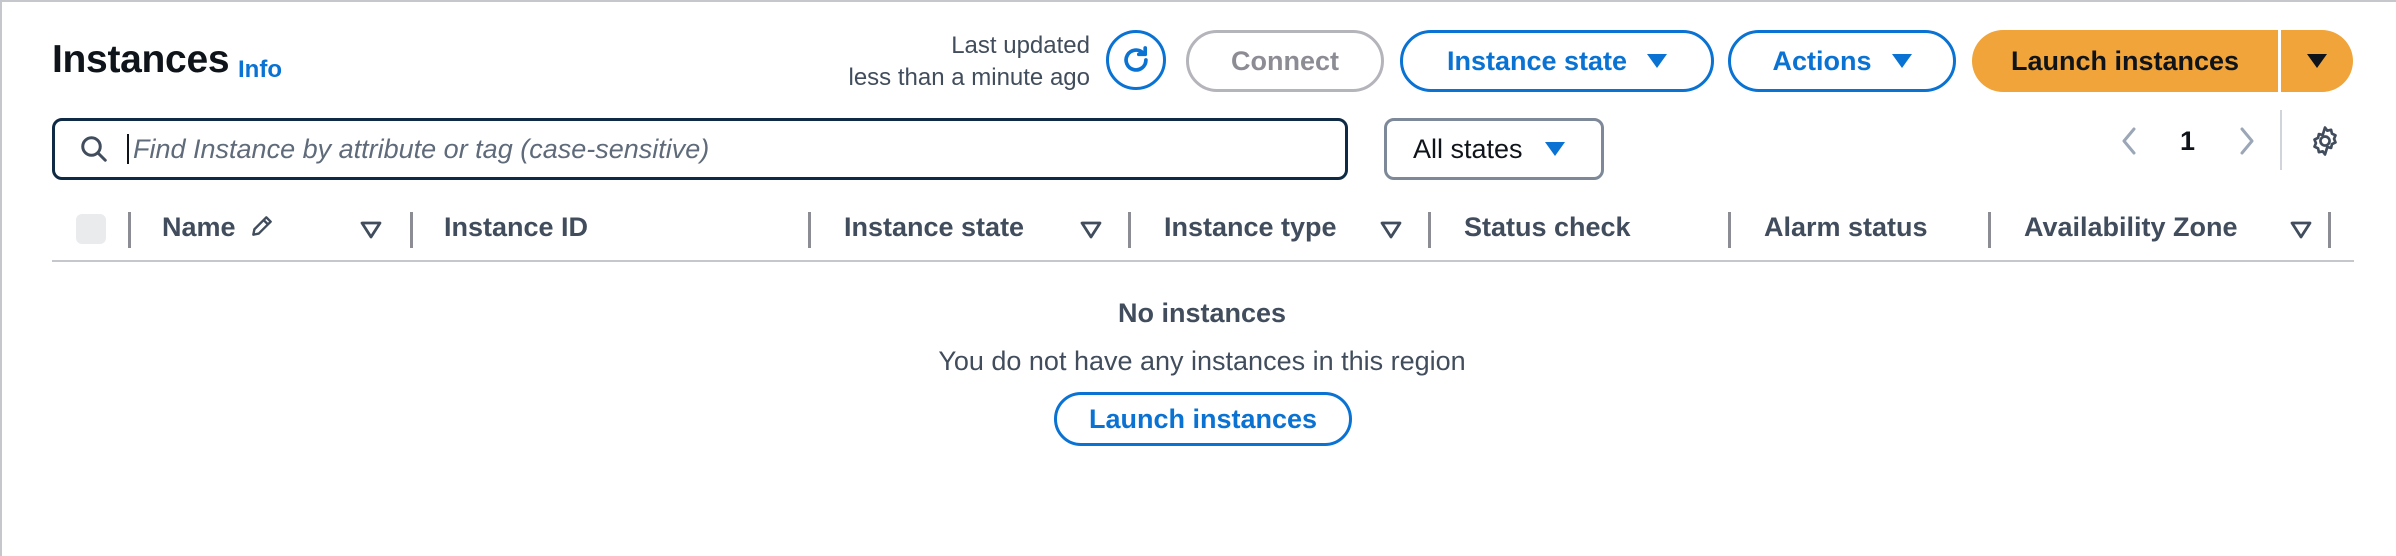 This screenshot has height=556, width=2396. Describe the element at coordinates (2131, 227) in the screenshot. I see `column-header-availability-zone: Availability Zone` at that location.